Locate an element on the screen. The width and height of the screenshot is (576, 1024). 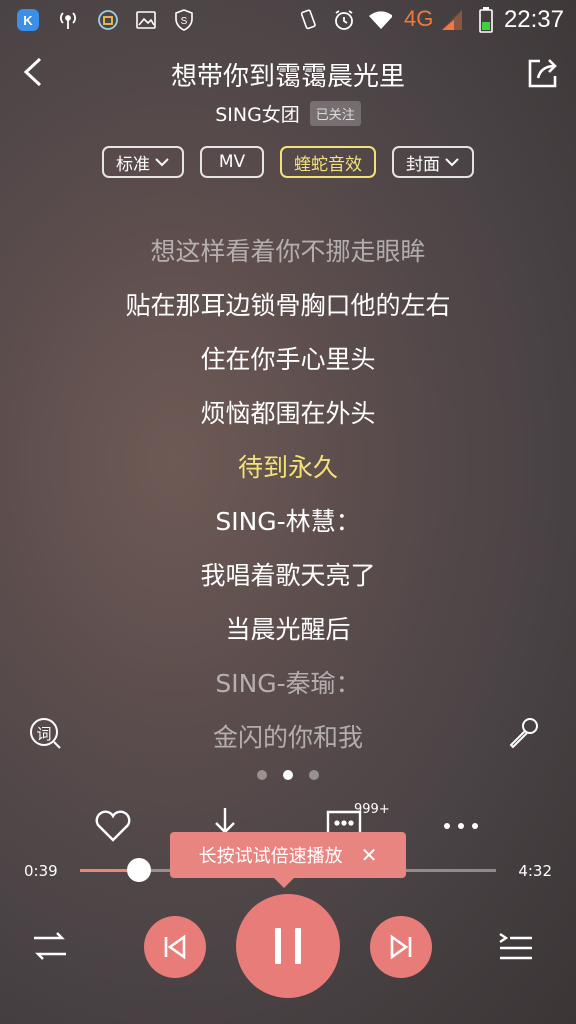
progress-thumb is located at coordinates (139, 870).